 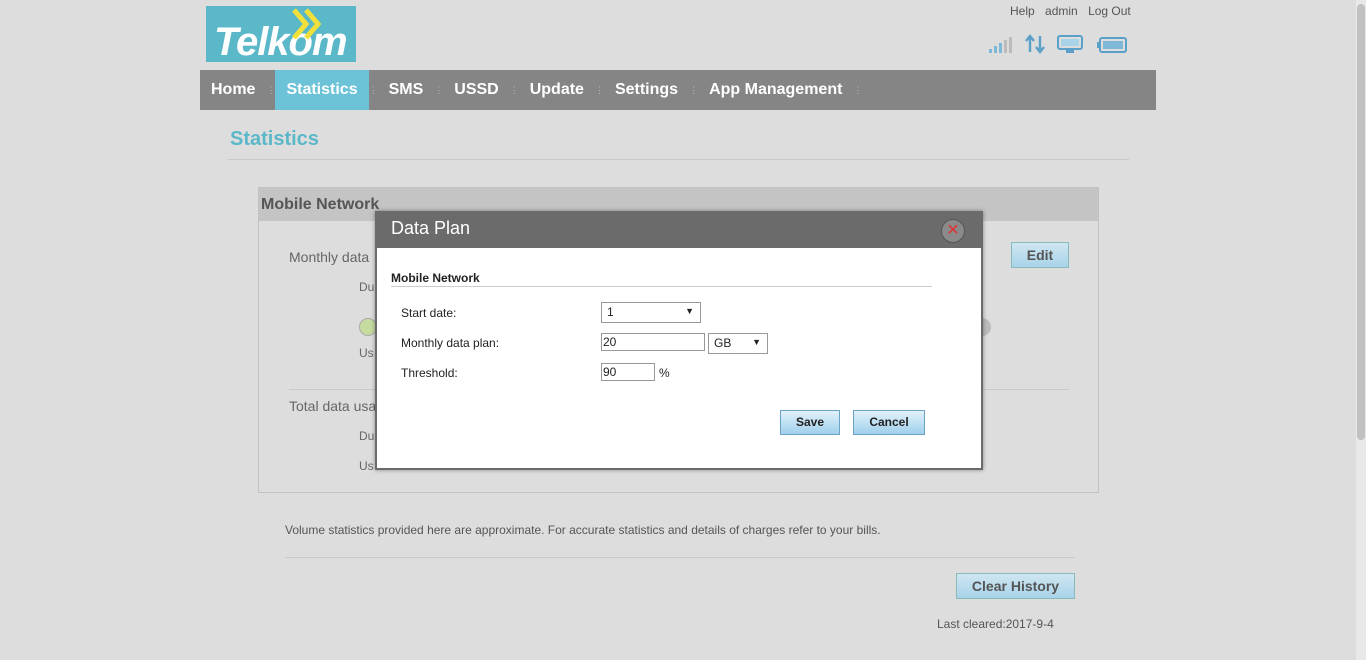 What do you see at coordinates (646, 90) in the screenshot?
I see `nav-settings: Settings` at bounding box center [646, 90].